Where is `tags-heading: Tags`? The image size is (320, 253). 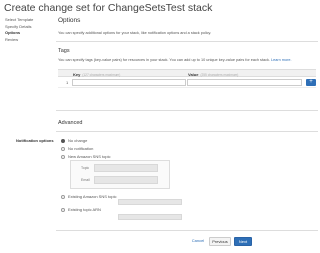 tags-heading: Tags is located at coordinates (64, 51).